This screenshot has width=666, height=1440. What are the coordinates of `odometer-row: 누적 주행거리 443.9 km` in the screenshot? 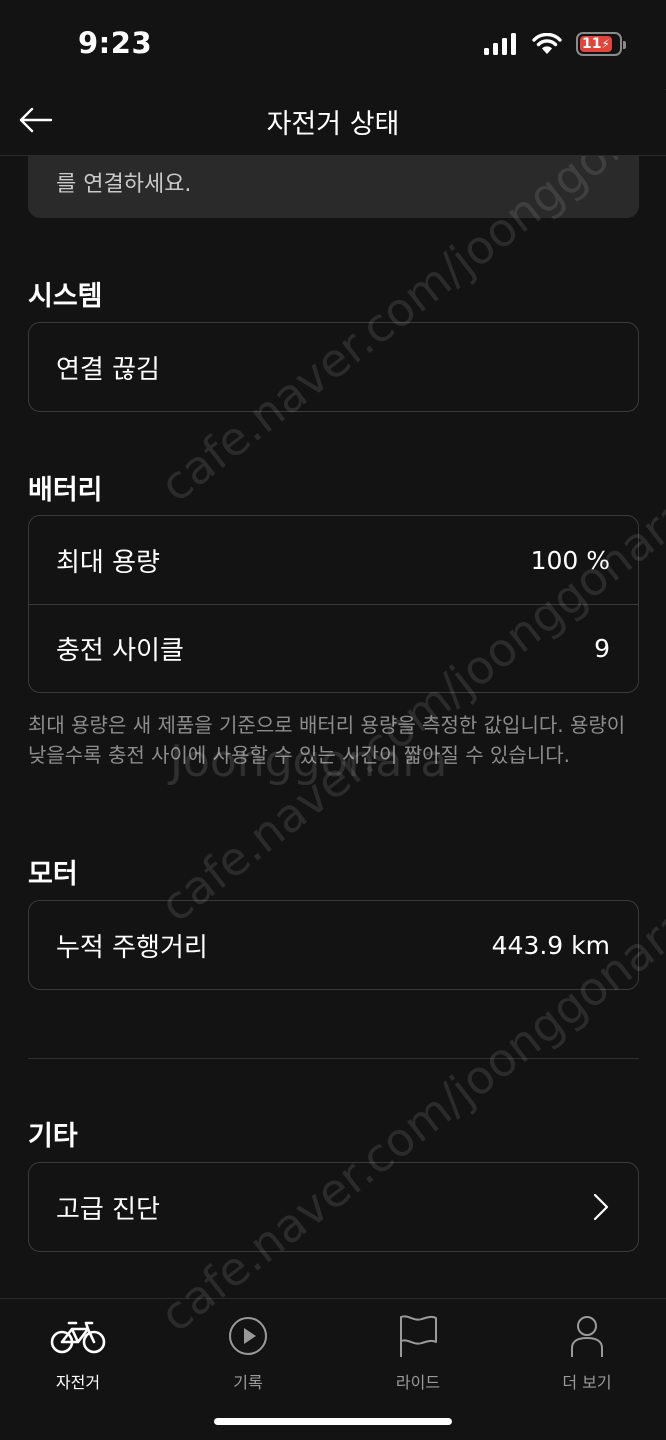 It's located at (333, 945).